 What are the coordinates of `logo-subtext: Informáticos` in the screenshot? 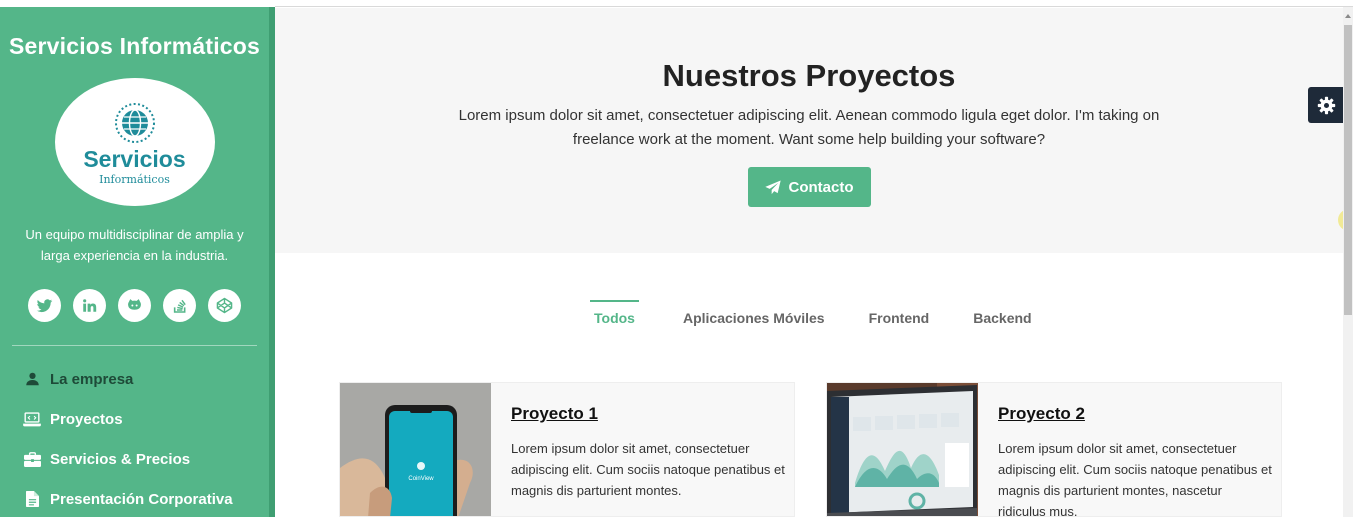 It's located at (134, 179).